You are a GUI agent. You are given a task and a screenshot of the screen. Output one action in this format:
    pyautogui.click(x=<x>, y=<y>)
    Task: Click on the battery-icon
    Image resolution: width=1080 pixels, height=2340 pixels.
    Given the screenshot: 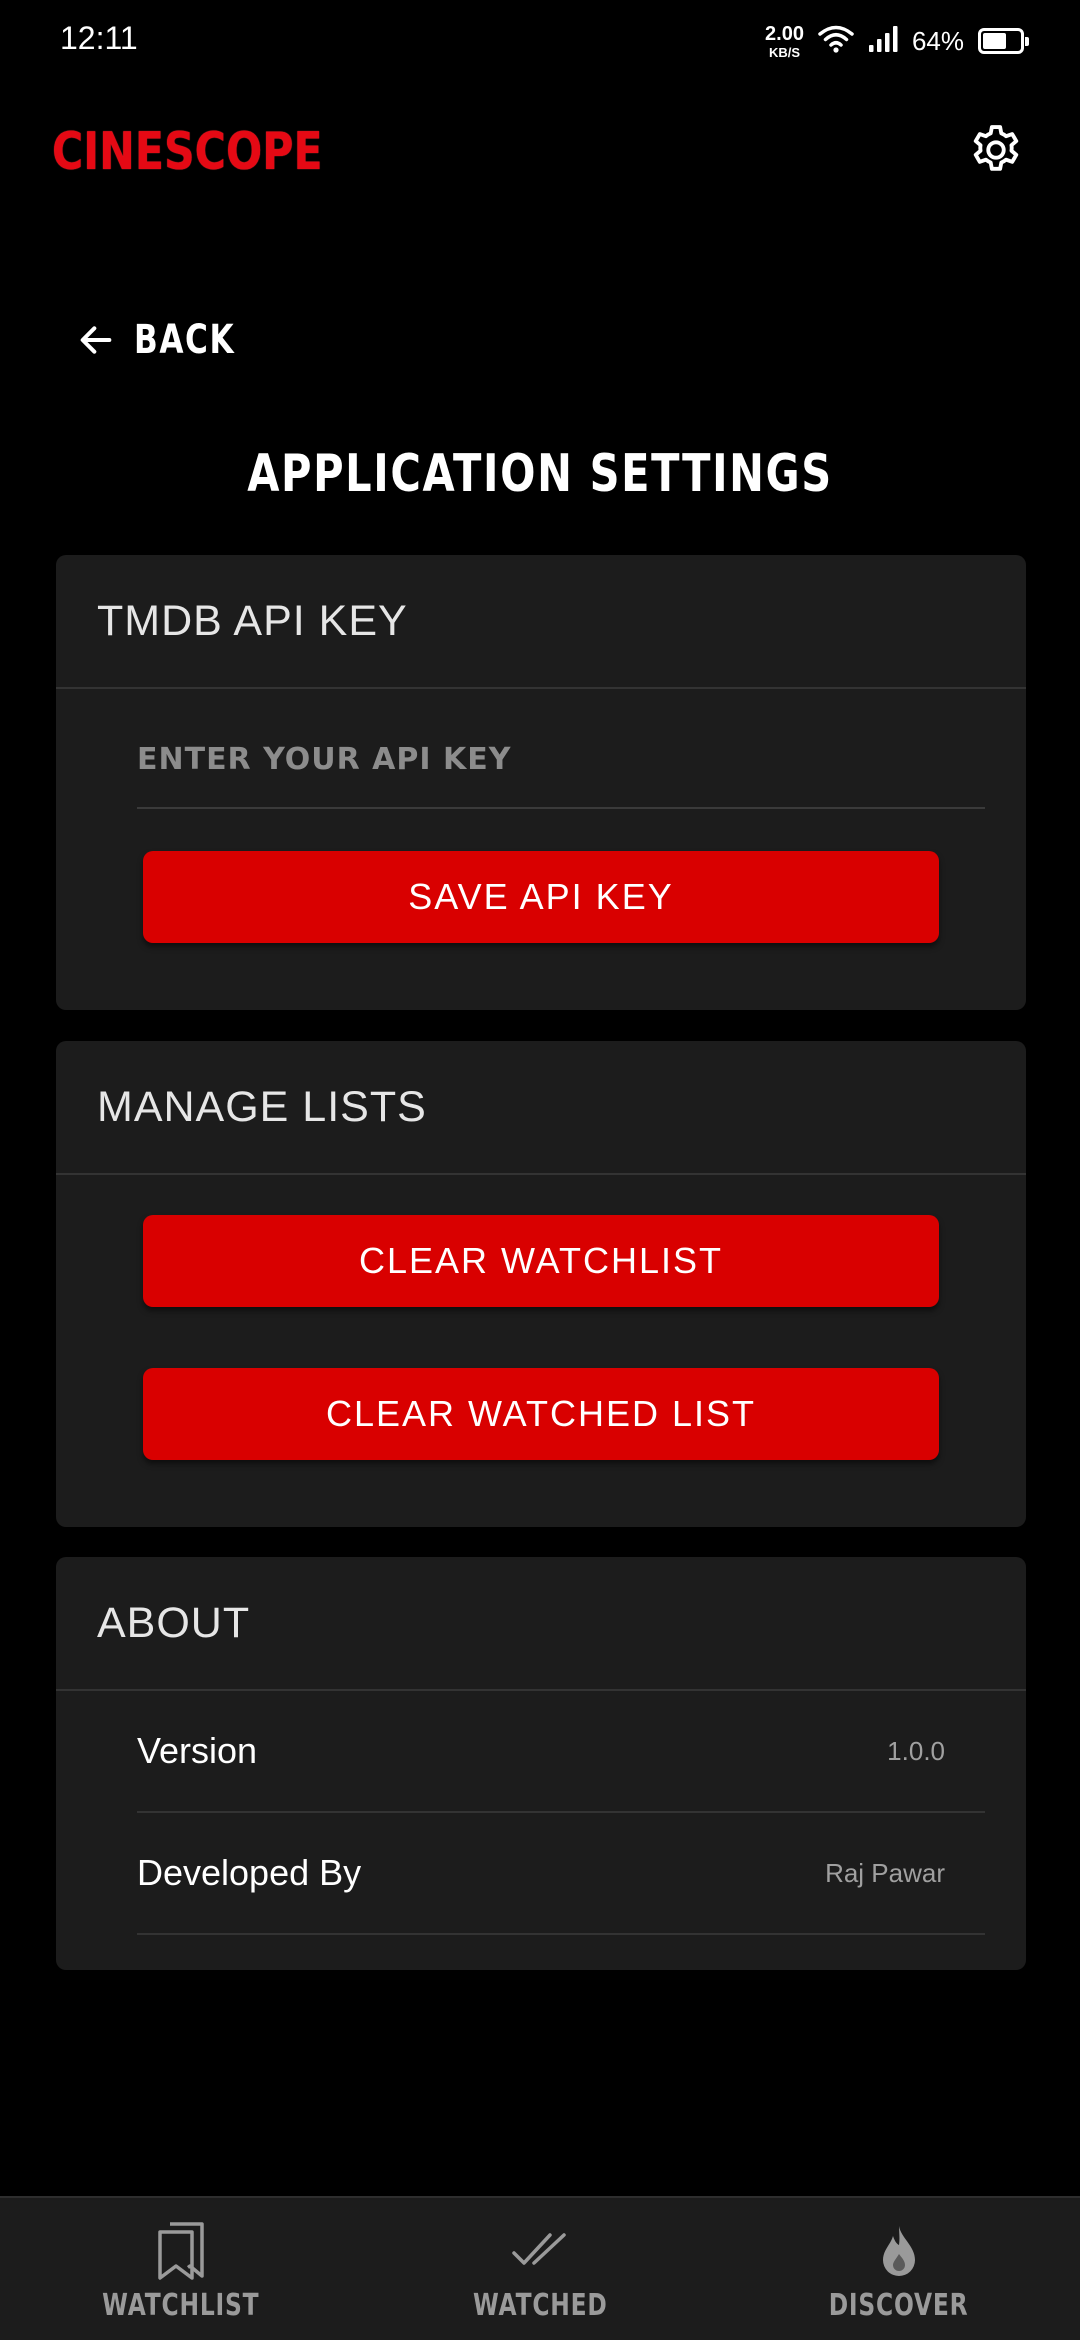 What is the action you would take?
    pyautogui.click(x=1003, y=41)
    